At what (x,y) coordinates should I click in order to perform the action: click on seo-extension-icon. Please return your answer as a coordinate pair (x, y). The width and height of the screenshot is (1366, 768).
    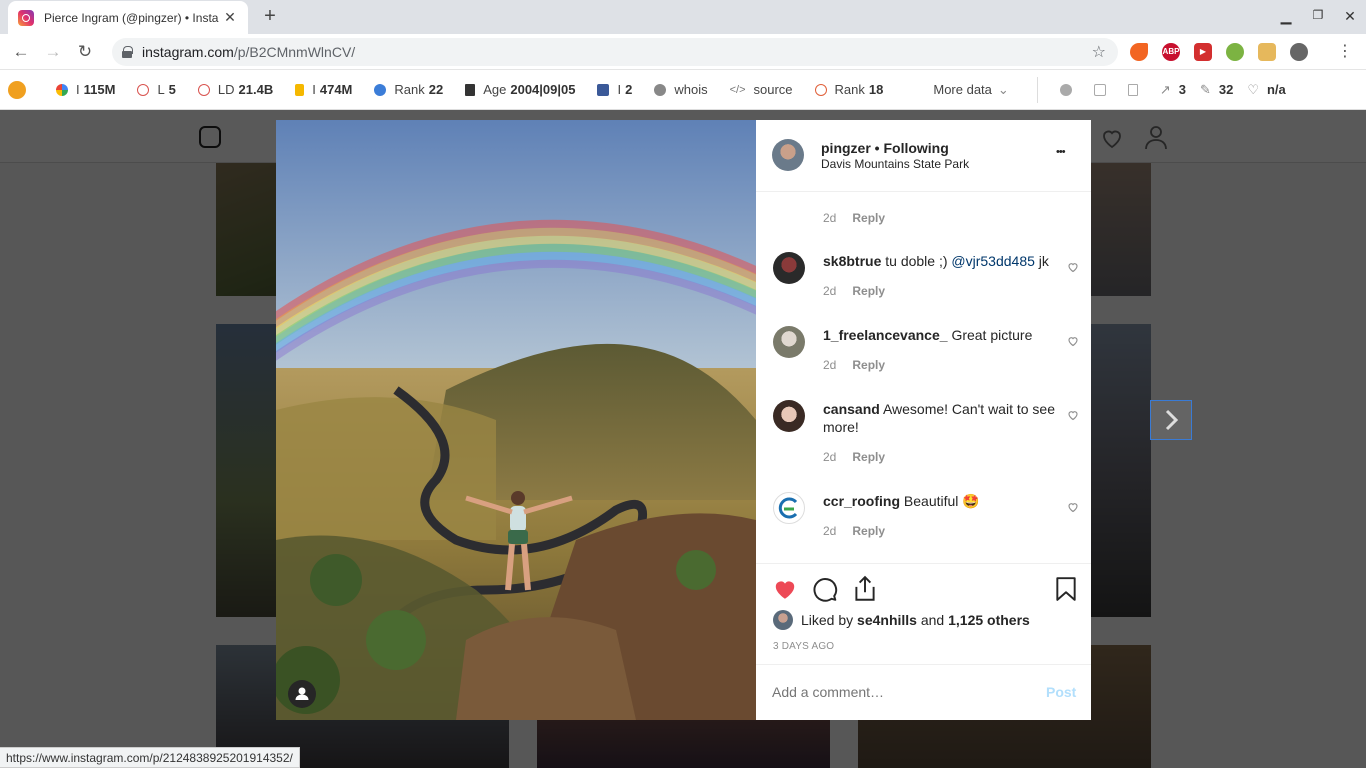
    Looking at the image, I should click on (1235, 52).